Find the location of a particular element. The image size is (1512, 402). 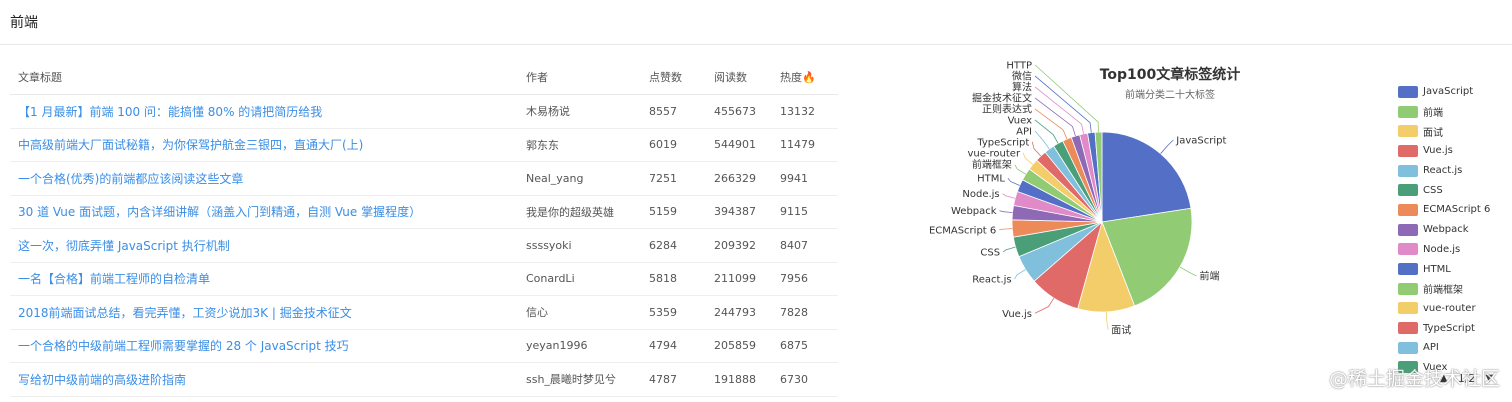

cell-likes: 5818 is located at coordinates (673, 279).